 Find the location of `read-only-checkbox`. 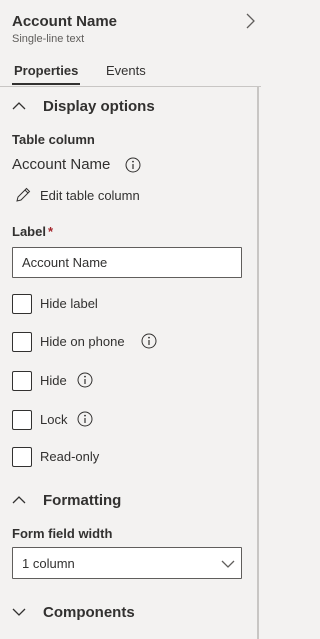

read-only-checkbox is located at coordinates (22, 457).